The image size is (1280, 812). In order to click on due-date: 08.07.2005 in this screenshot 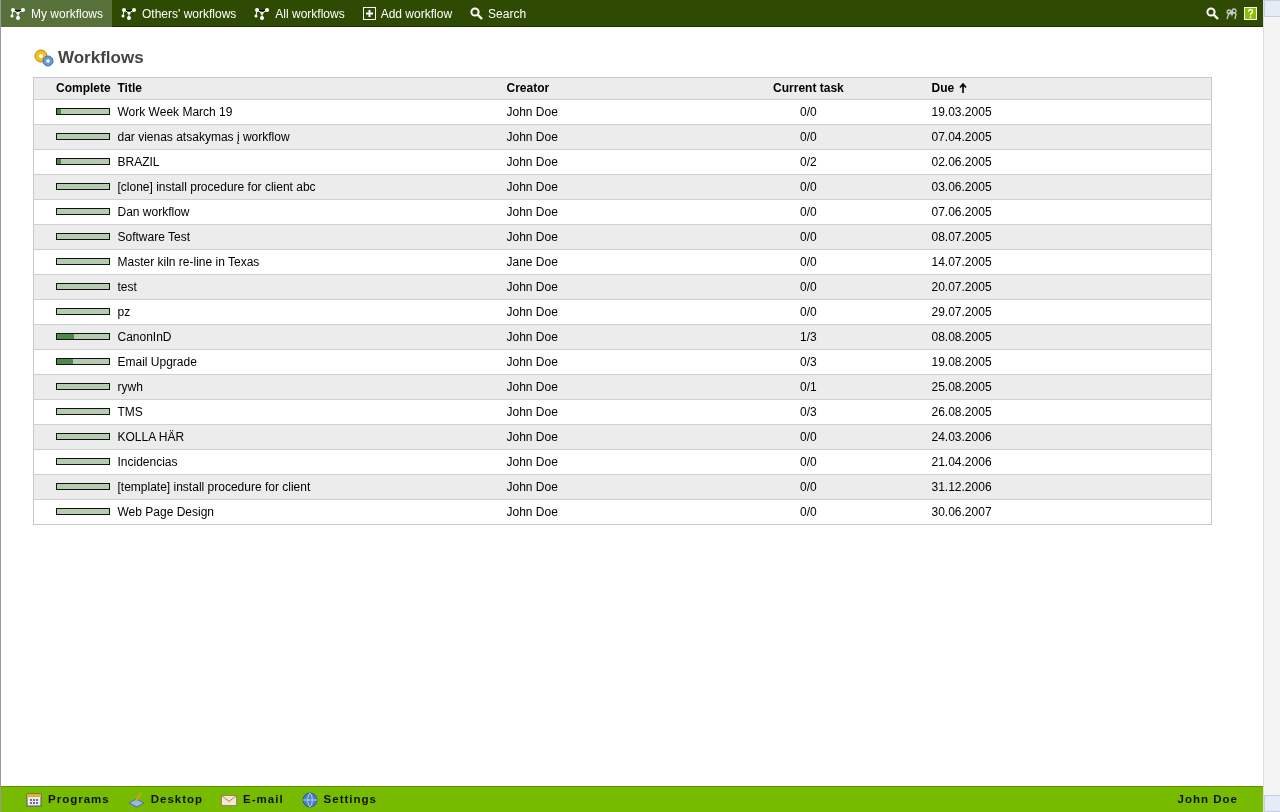, I will do `click(961, 236)`.